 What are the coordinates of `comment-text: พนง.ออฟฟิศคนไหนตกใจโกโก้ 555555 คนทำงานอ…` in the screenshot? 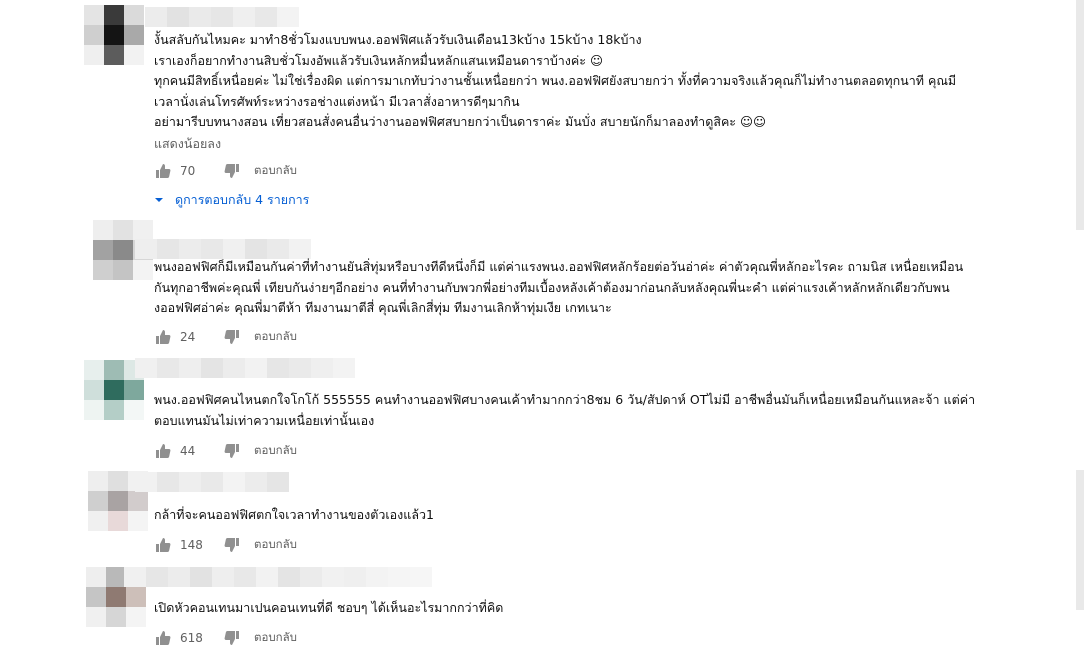 It's located at (564, 410).